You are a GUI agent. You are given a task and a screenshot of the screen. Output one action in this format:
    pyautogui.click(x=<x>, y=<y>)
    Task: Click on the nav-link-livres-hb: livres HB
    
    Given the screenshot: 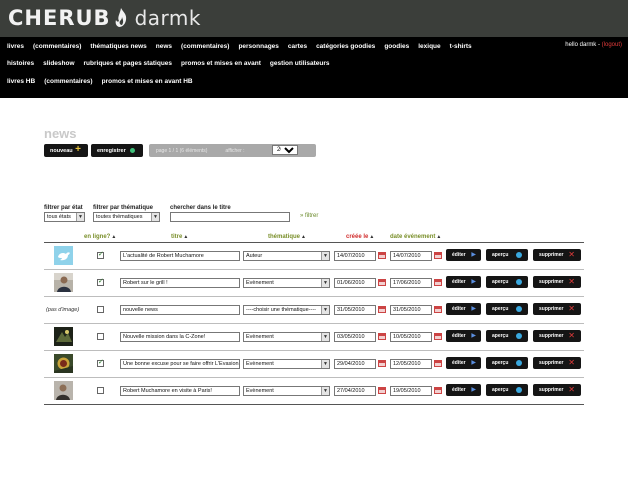 What is the action you would take?
    pyautogui.click(x=21, y=81)
    